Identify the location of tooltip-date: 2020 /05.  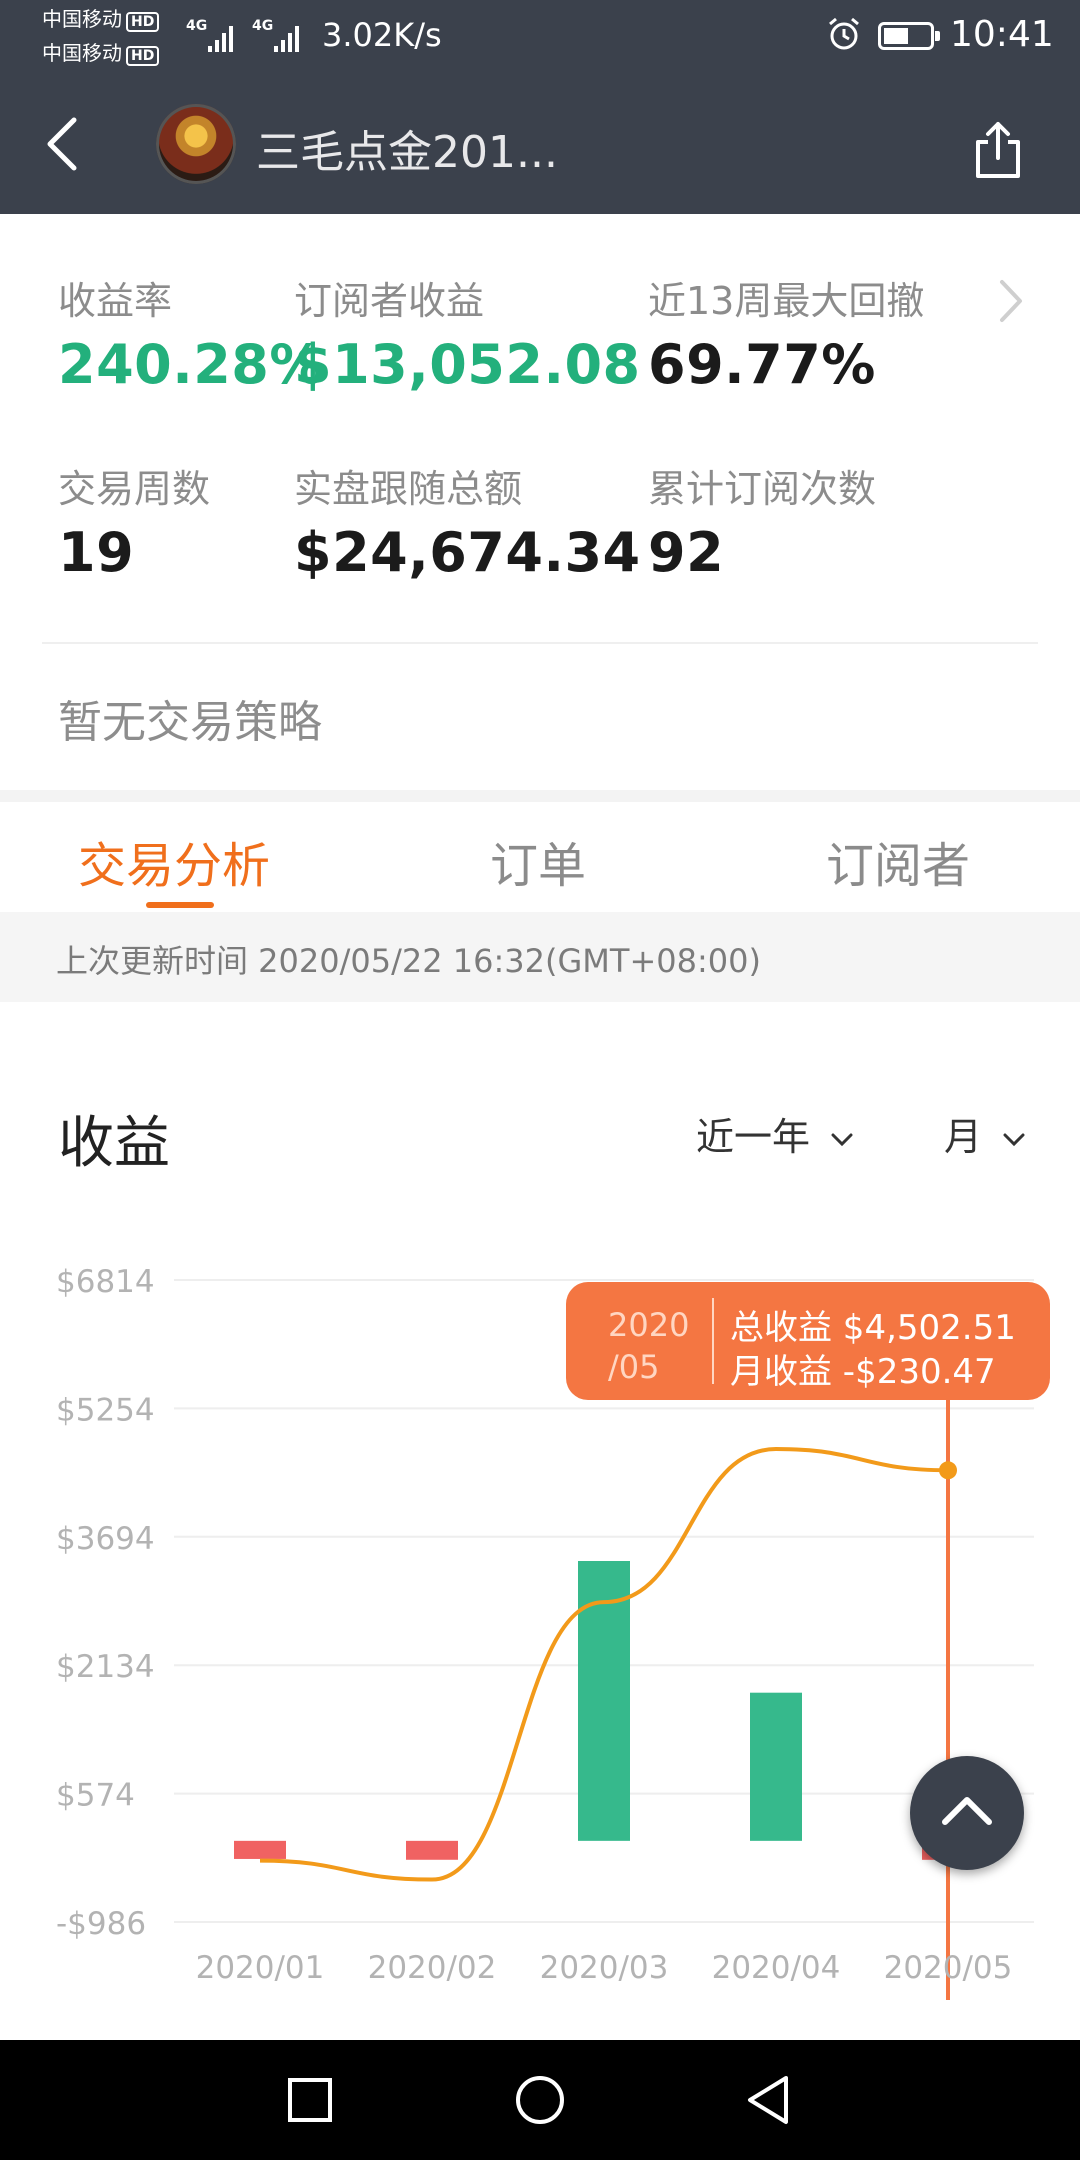
(649, 1346).